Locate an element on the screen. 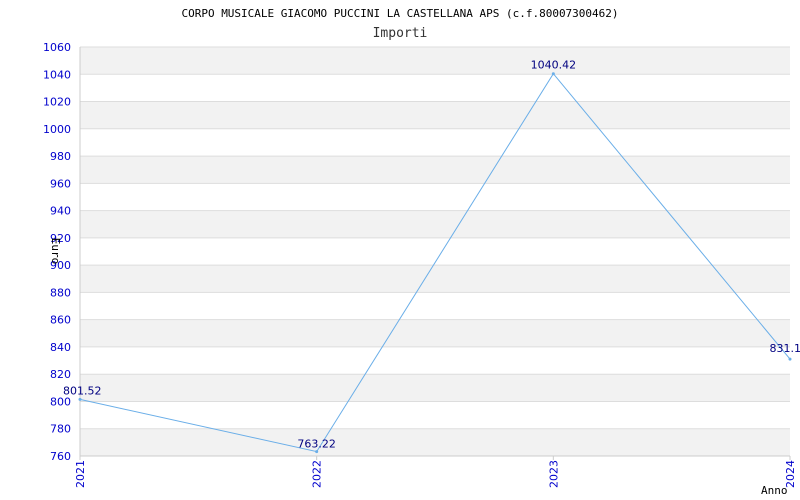 This screenshot has height=500, width=800. data-label: 763.22 is located at coordinates (316, 444).